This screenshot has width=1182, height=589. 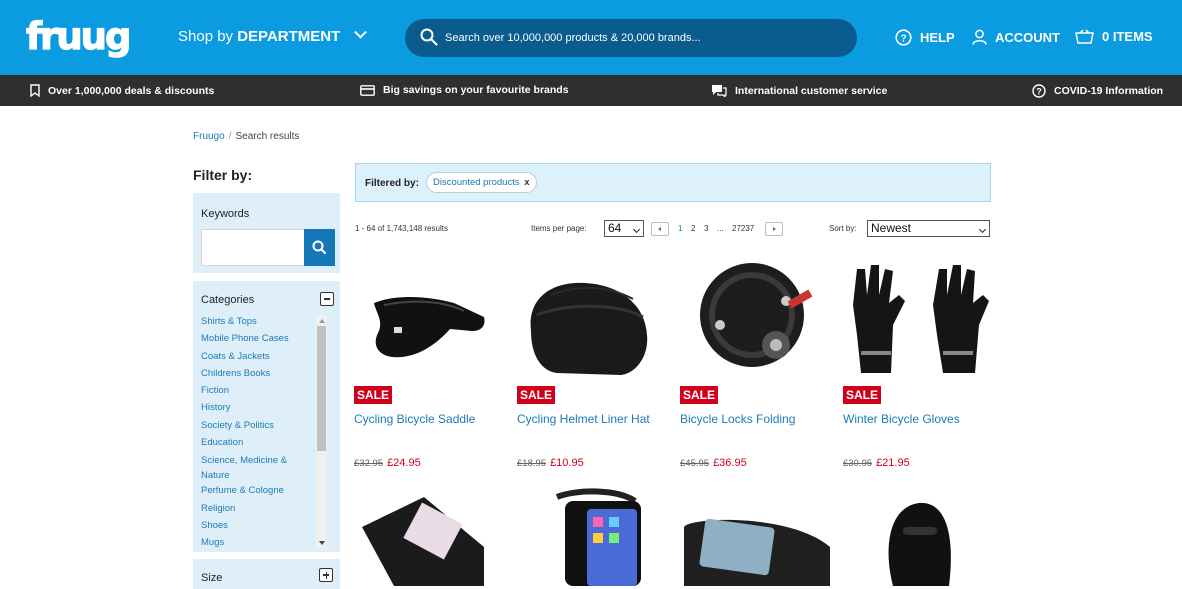 What do you see at coordinates (550, 463) in the screenshot?
I see `product-price: £18.95 £10.95` at bounding box center [550, 463].